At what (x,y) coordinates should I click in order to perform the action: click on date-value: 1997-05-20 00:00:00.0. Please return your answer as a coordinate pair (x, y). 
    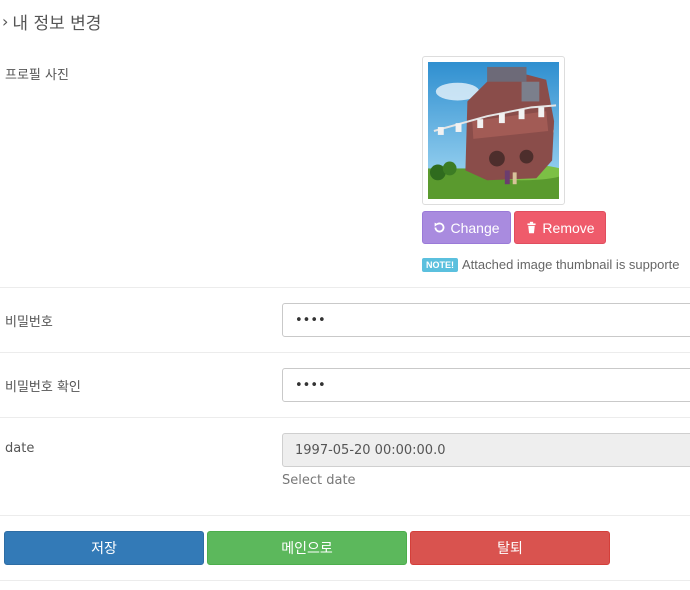
    Looking at the image, I should click on (370, 450).